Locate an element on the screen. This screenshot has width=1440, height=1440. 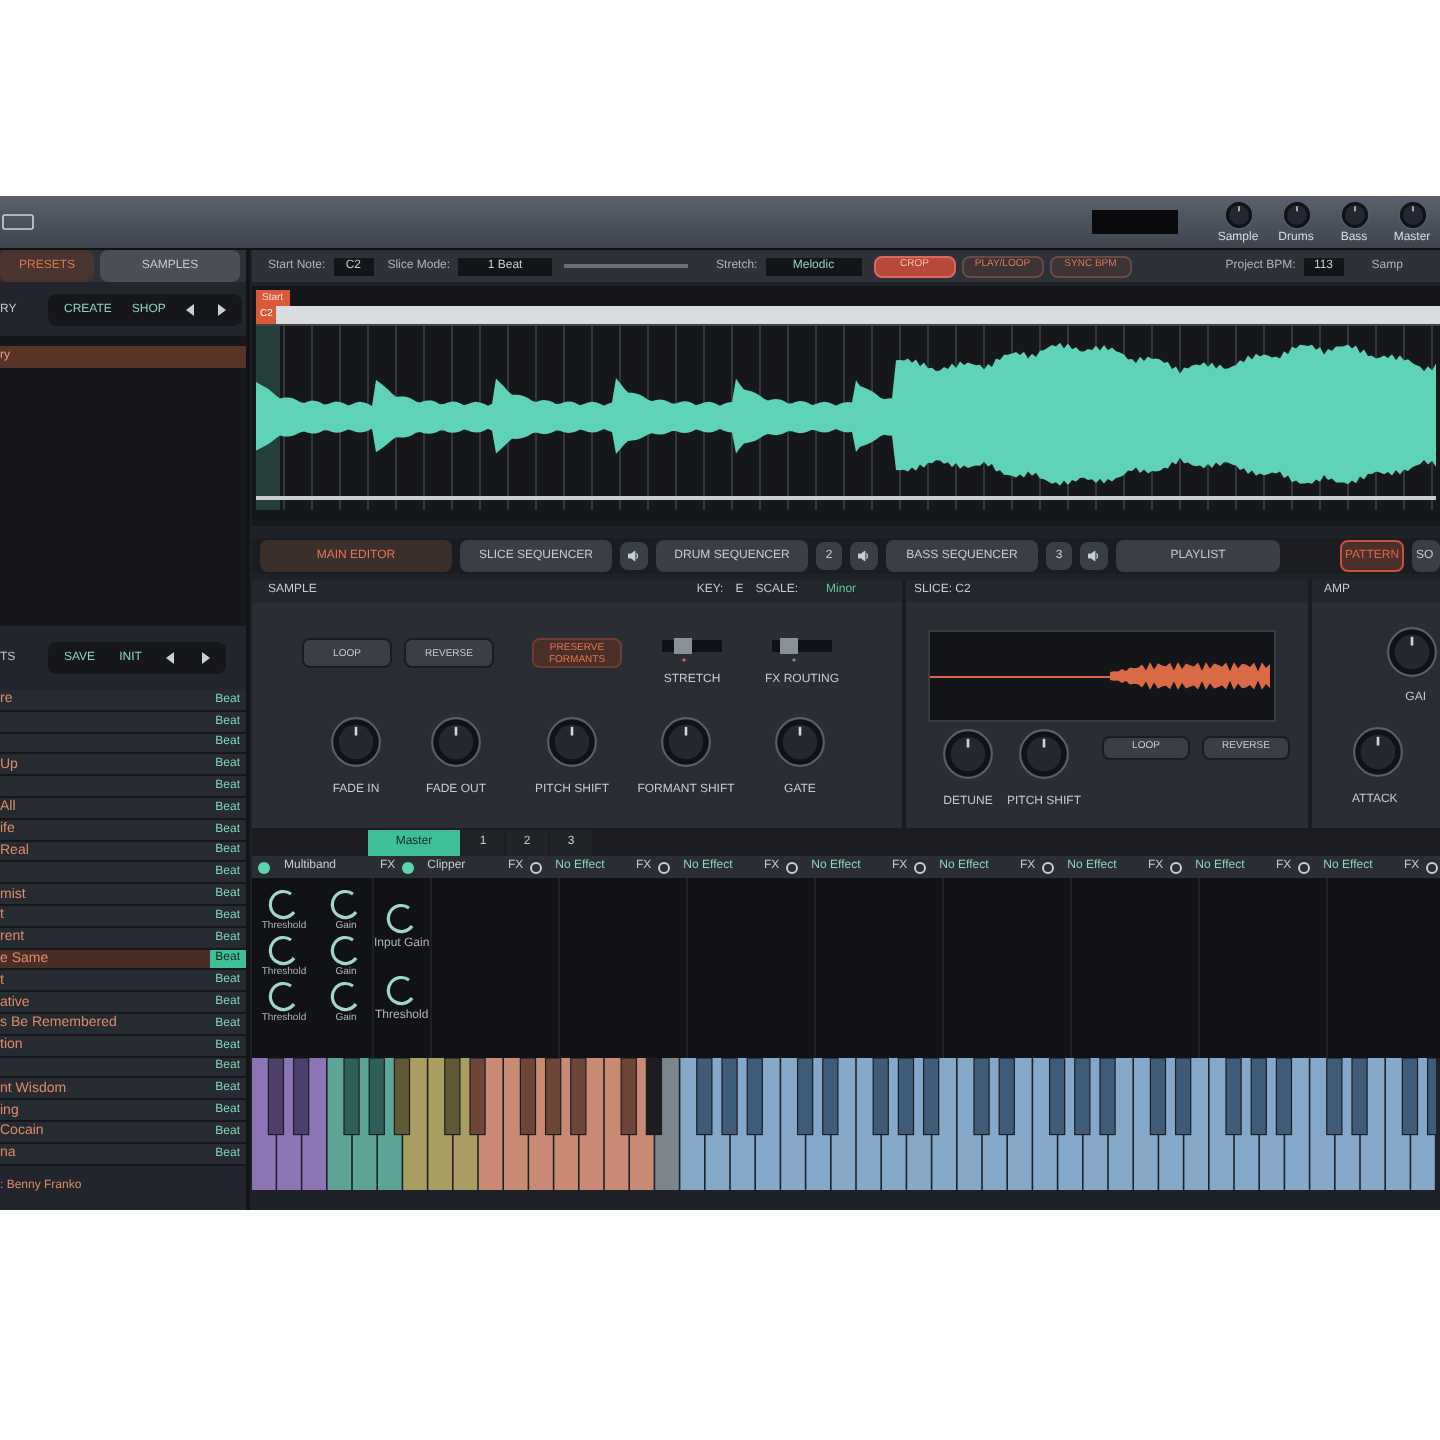
logo-icon is located at coordinates (18, 222).